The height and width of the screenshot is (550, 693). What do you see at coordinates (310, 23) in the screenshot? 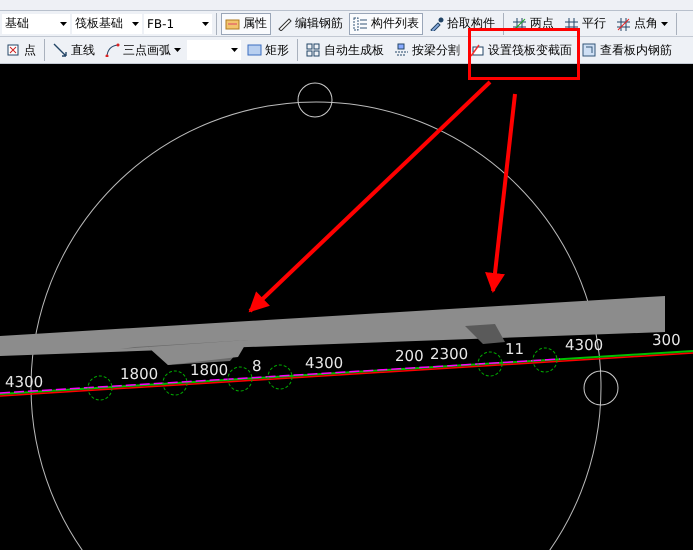
I see `toolbar-button: 编辑钢筋` at bounding box center [310, 23].